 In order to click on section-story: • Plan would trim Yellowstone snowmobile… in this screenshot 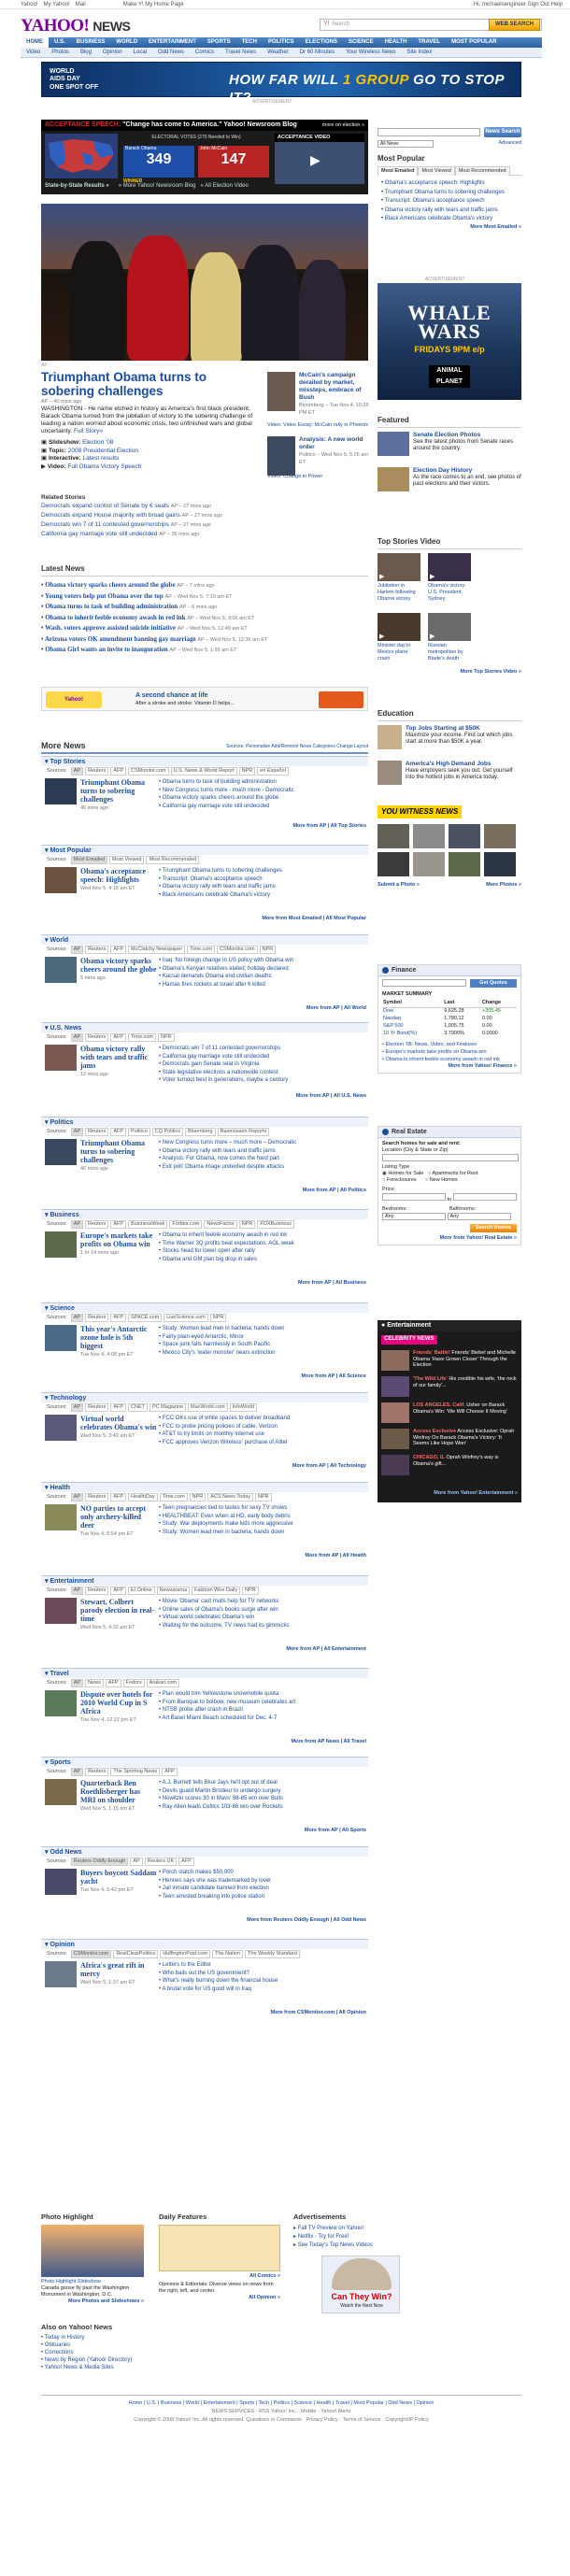, I will do `click(263, 1695)`.